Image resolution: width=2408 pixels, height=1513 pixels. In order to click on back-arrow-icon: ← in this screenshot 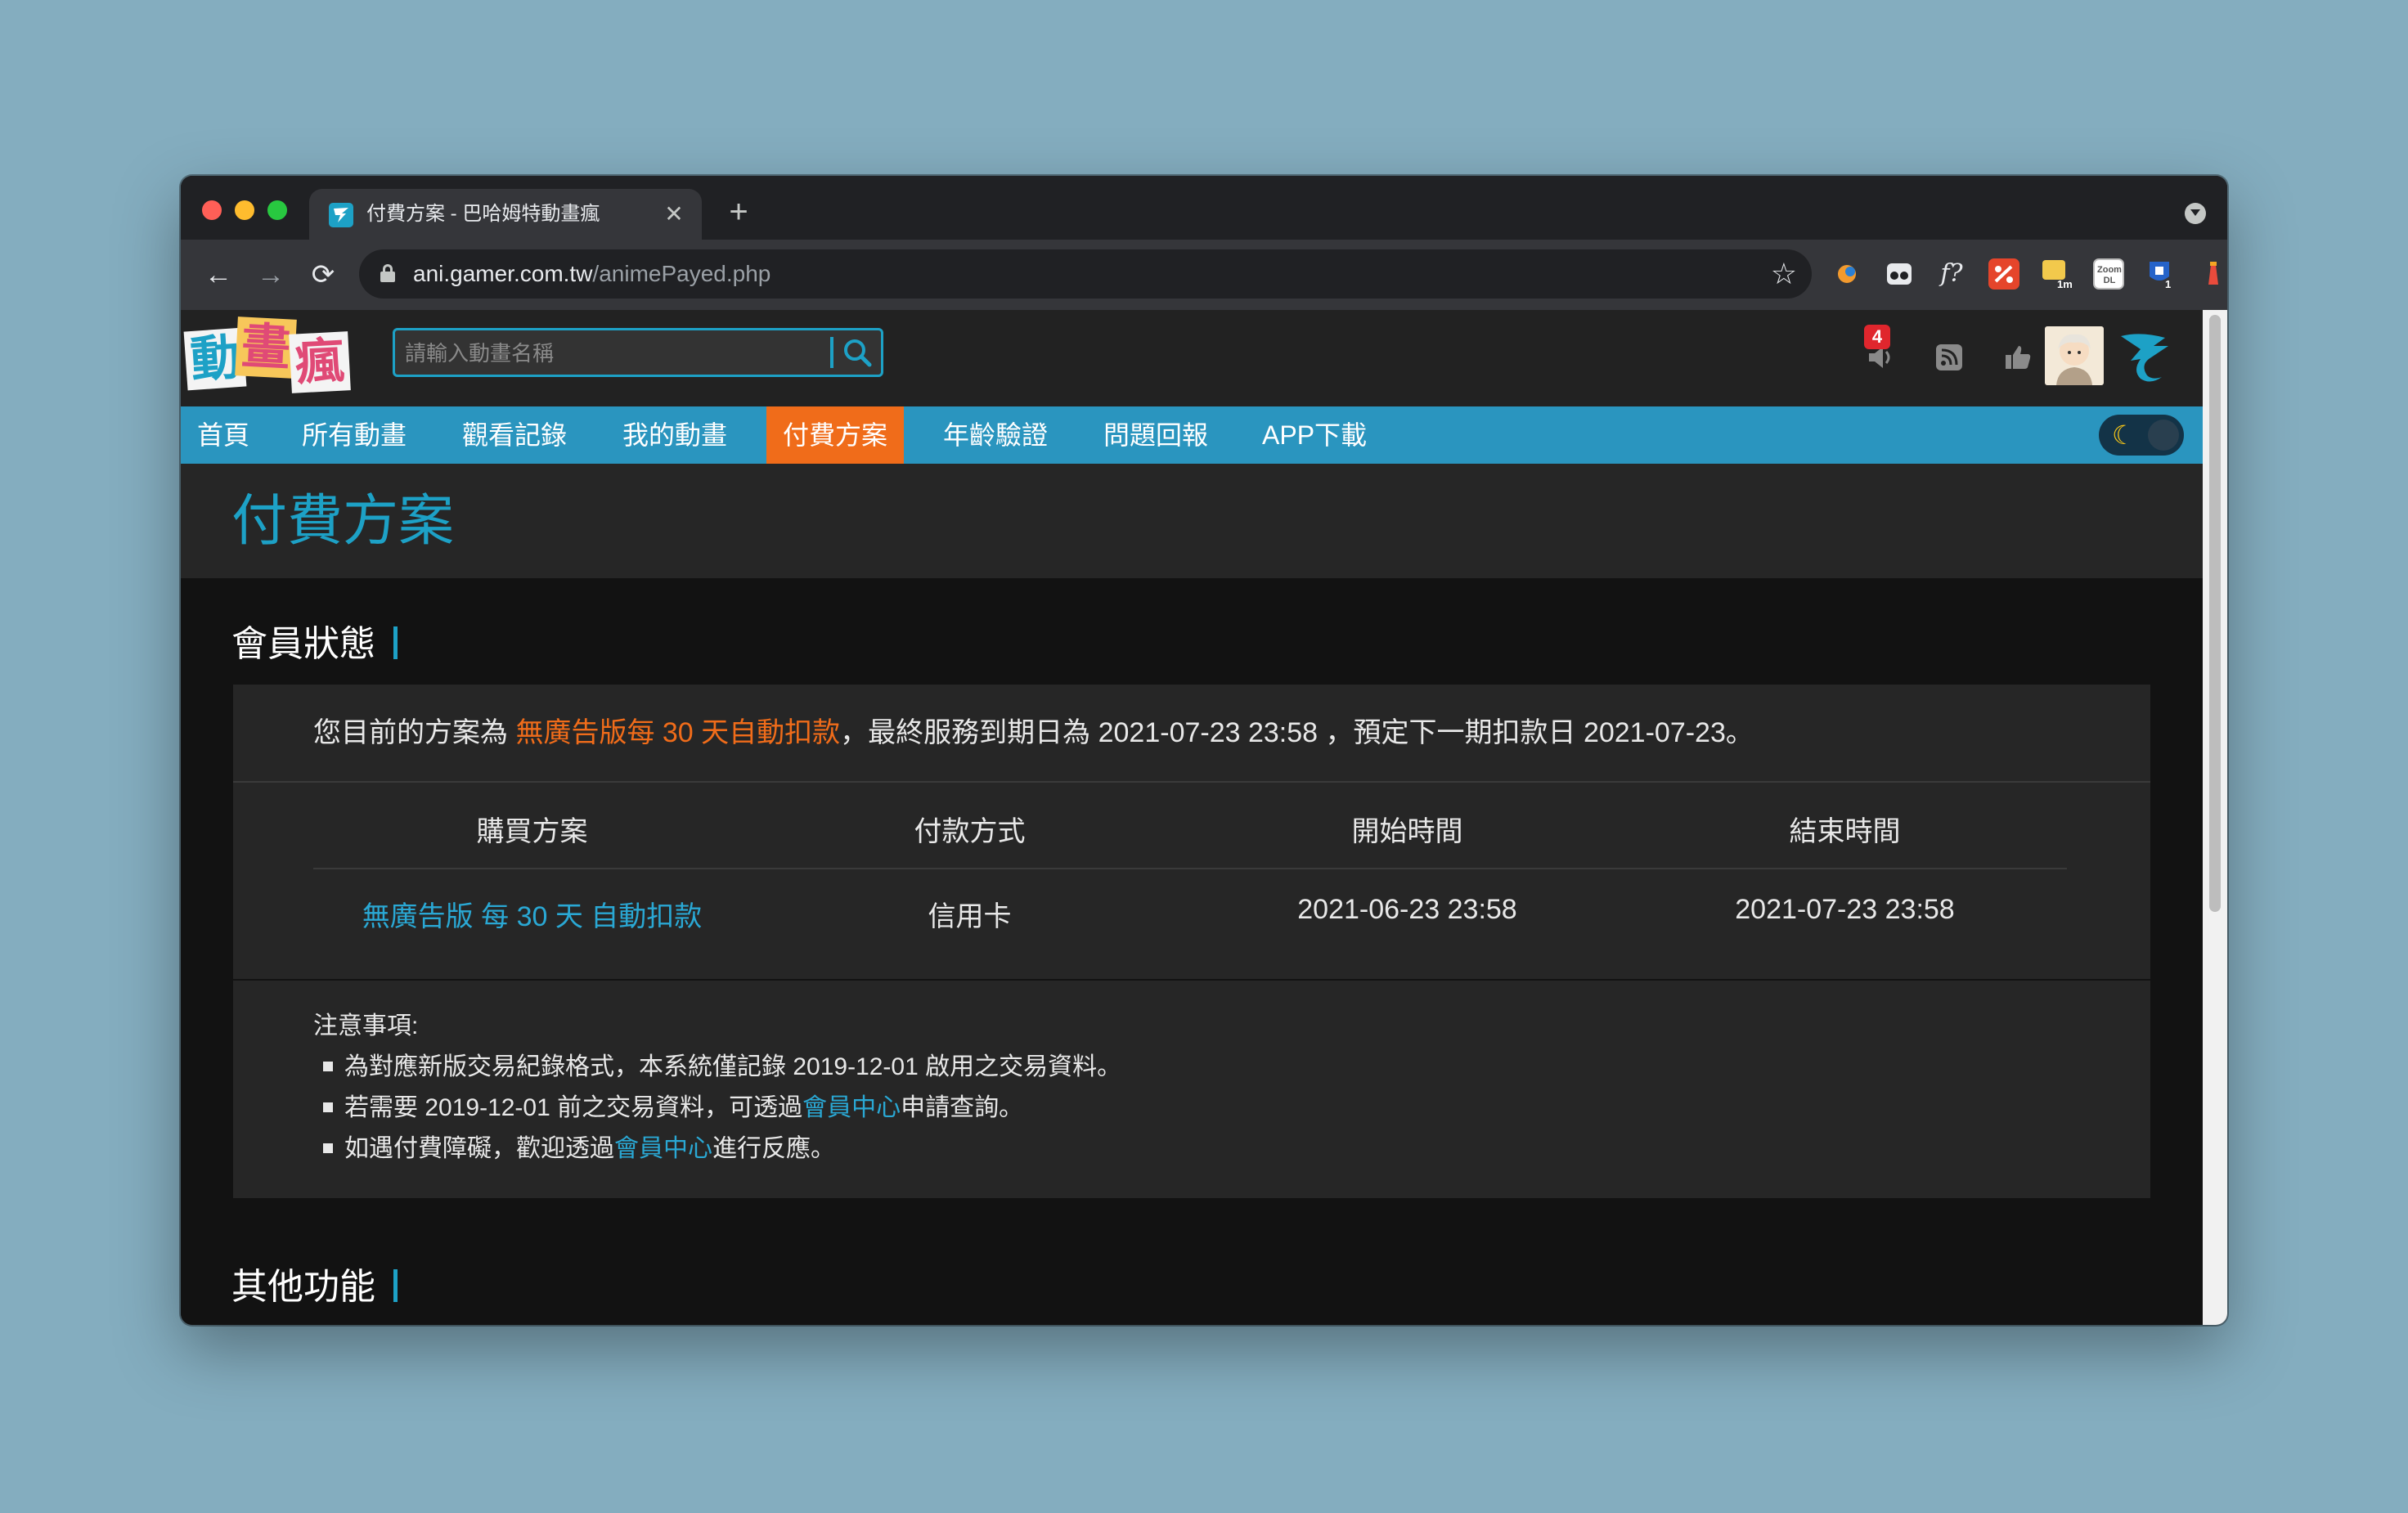, I will do `click(219, 275)`.